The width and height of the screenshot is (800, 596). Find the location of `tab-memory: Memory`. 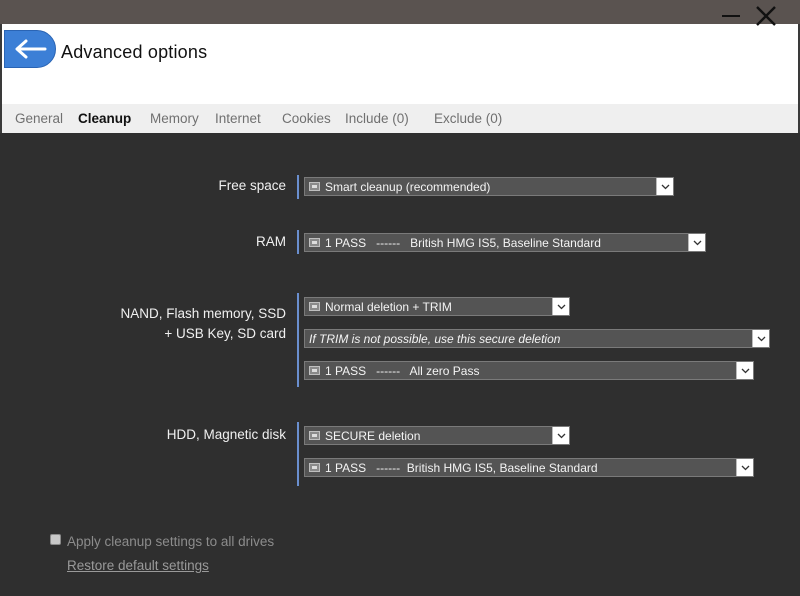

tab-memory: Memory is located at coordinates (174, 118).